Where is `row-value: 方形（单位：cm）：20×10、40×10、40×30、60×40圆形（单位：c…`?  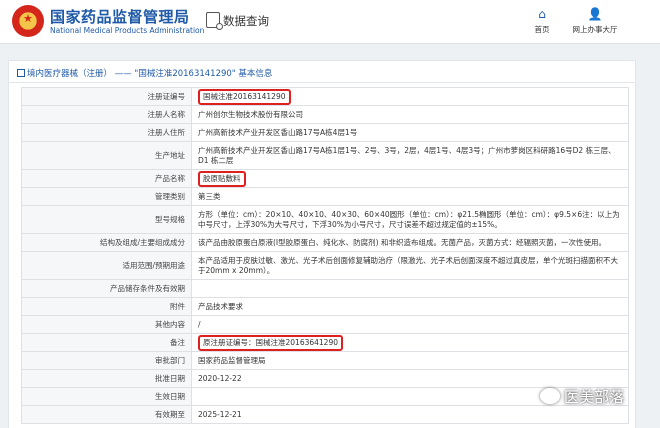
row-value: 方形（单位：cm）：20×10、40×10、40×30、60×40圆形（单位：c… is located at coordinates (409, 219).